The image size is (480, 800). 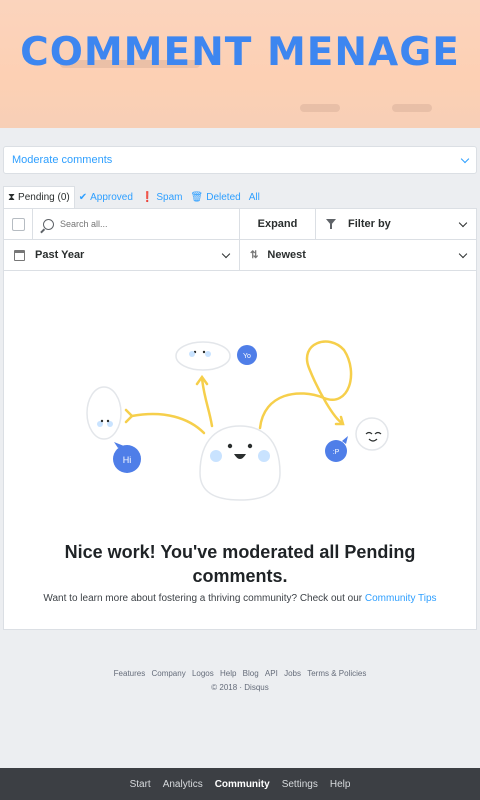 I want to click on expand-label: Expand, so click(x=277, y=224).